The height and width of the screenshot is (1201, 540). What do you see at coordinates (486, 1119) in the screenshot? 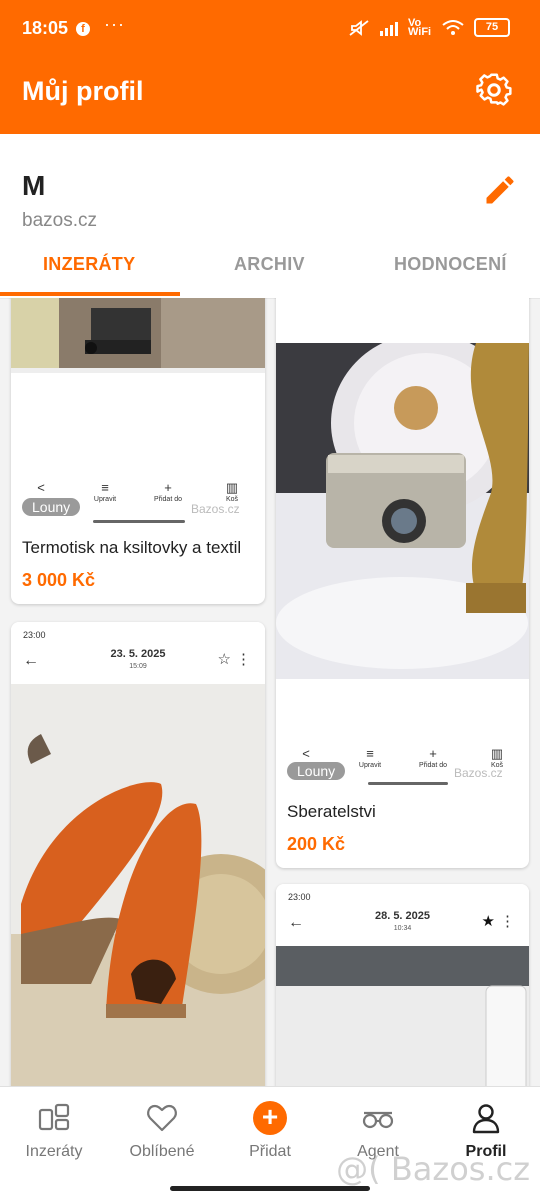
I see `person-icon` at bounding box center [486, 1119].